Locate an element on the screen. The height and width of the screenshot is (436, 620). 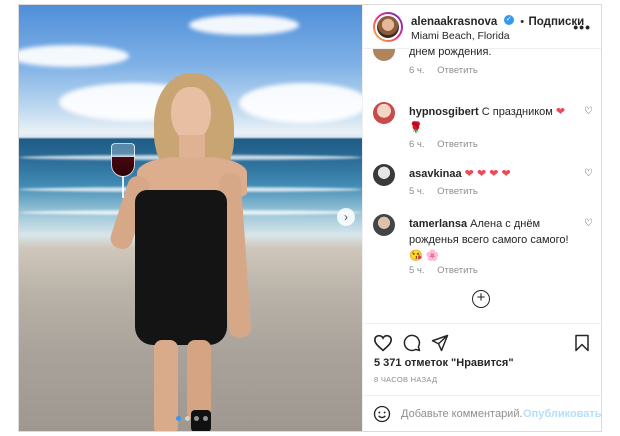
comment-message: С праздником is located at coordinates (517, 112).